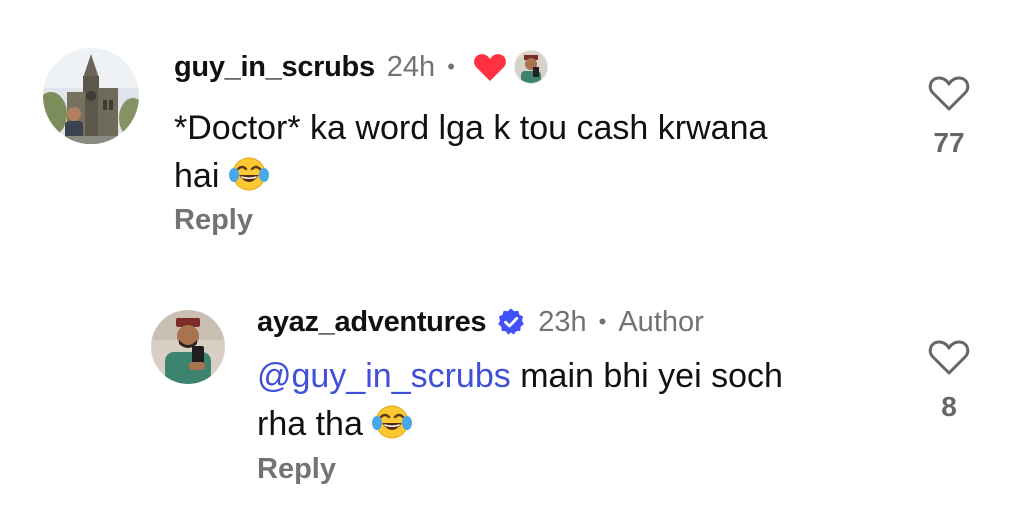  I want to click on like-button: 8, so click(949, 380).